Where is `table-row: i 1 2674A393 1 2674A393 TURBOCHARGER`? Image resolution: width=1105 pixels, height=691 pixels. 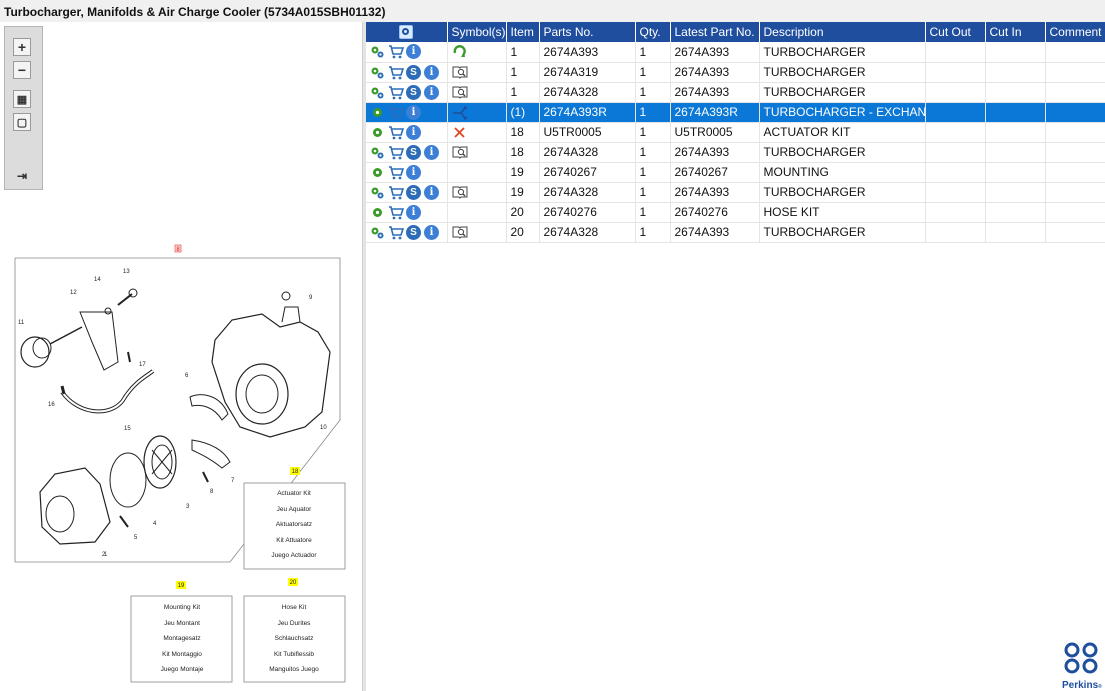 table-row: i 1 2674A393 1 2674A393 TURBOCHARGER is located at coordinates (735, 52).